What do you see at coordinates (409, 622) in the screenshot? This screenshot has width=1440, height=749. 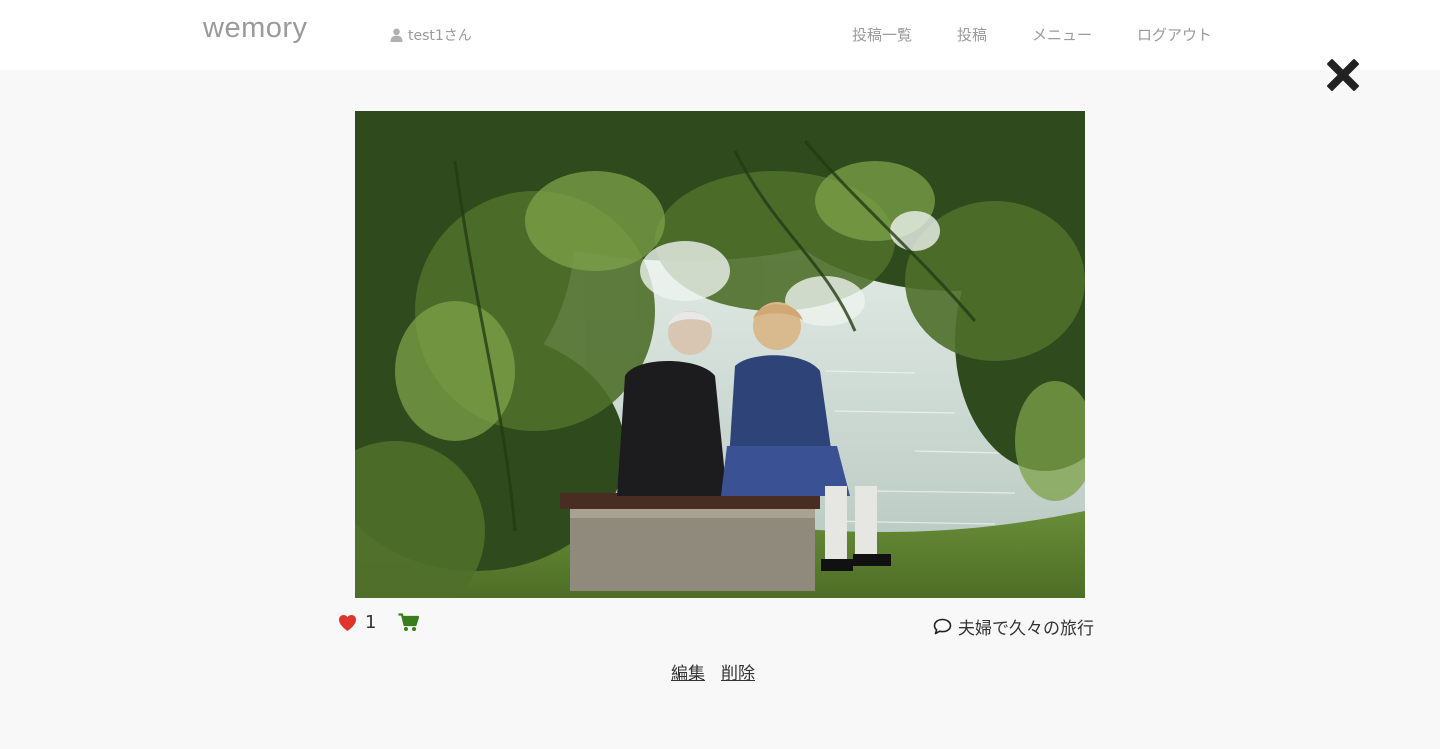 I see `cart-icon` at bounding box center [409, 622].